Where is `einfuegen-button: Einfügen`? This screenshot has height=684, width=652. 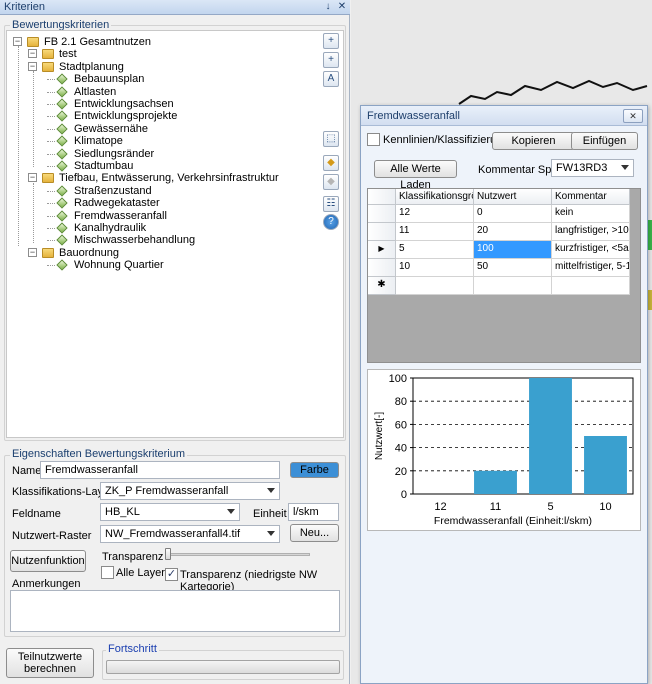
einfuegen-button: Einfügen is located at coordinates (604, 141).